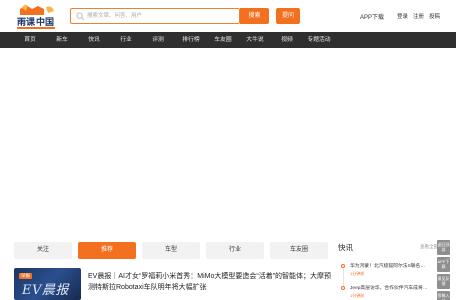 Image resolution: width=456 pixels, height=300 pixels. Describe the element at coordinates (287, 40) in the screenshot. I see `nav-item-videos: 视频` at that location.